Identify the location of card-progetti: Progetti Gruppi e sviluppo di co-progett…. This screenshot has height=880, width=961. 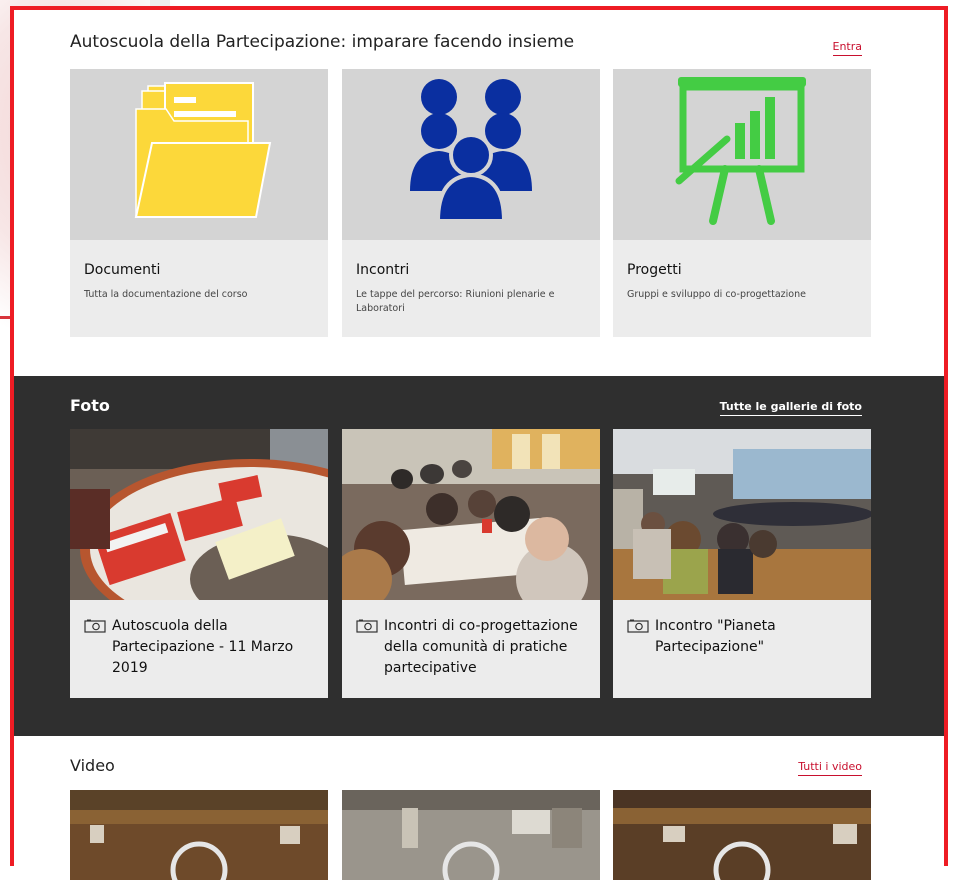
(742, 203).